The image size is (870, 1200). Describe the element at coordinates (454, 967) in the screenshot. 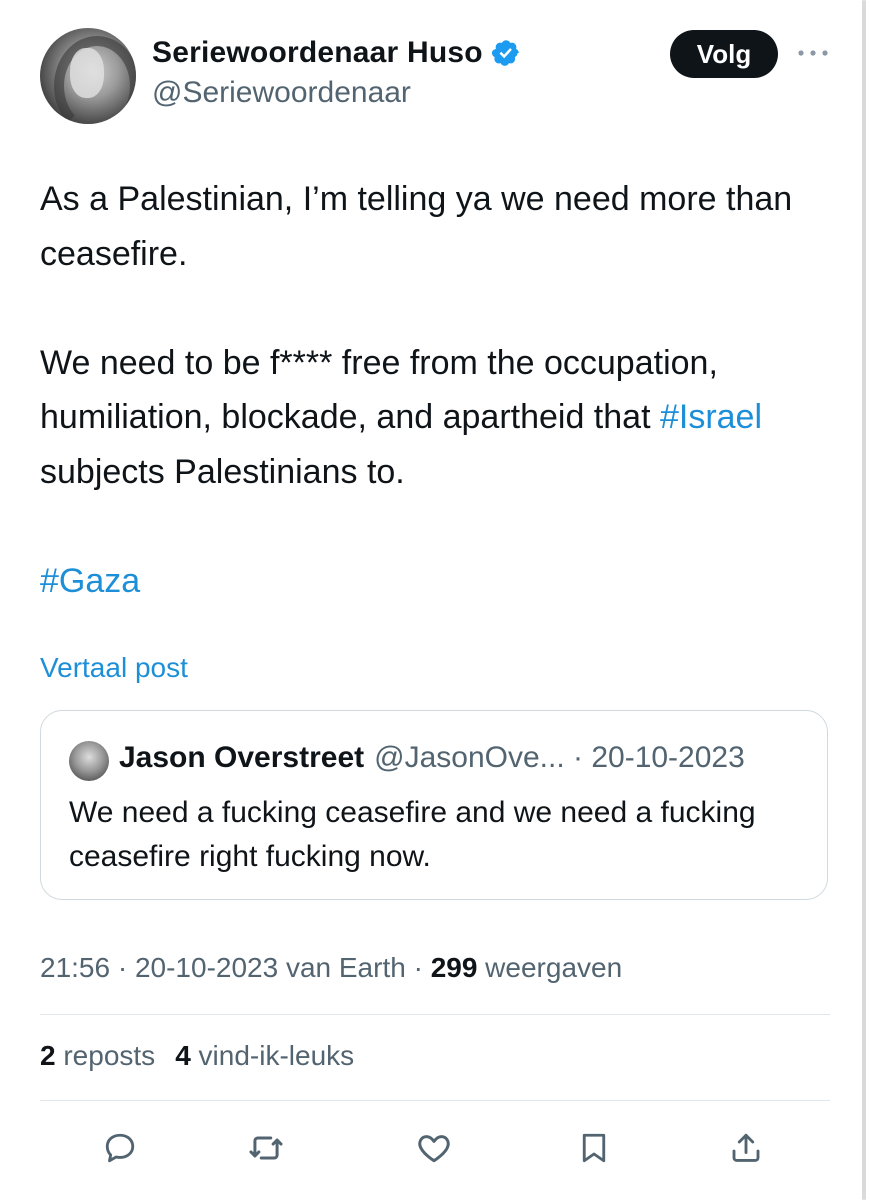

I see `views-count: 299` at that location.